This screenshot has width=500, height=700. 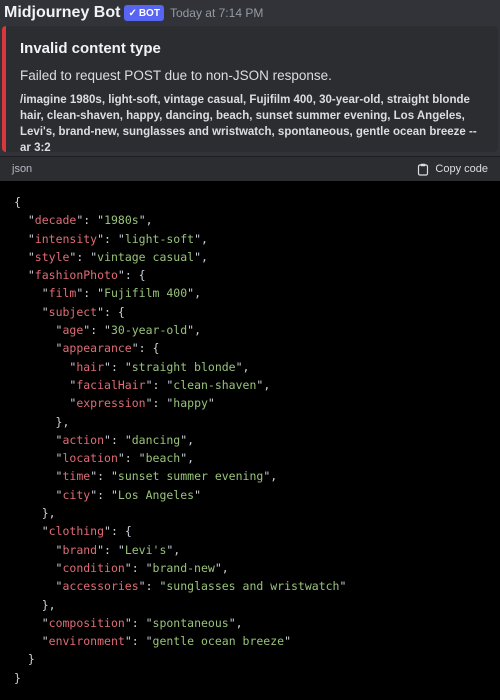 I want to click on json-key: condition, so click(x=93, y=567).